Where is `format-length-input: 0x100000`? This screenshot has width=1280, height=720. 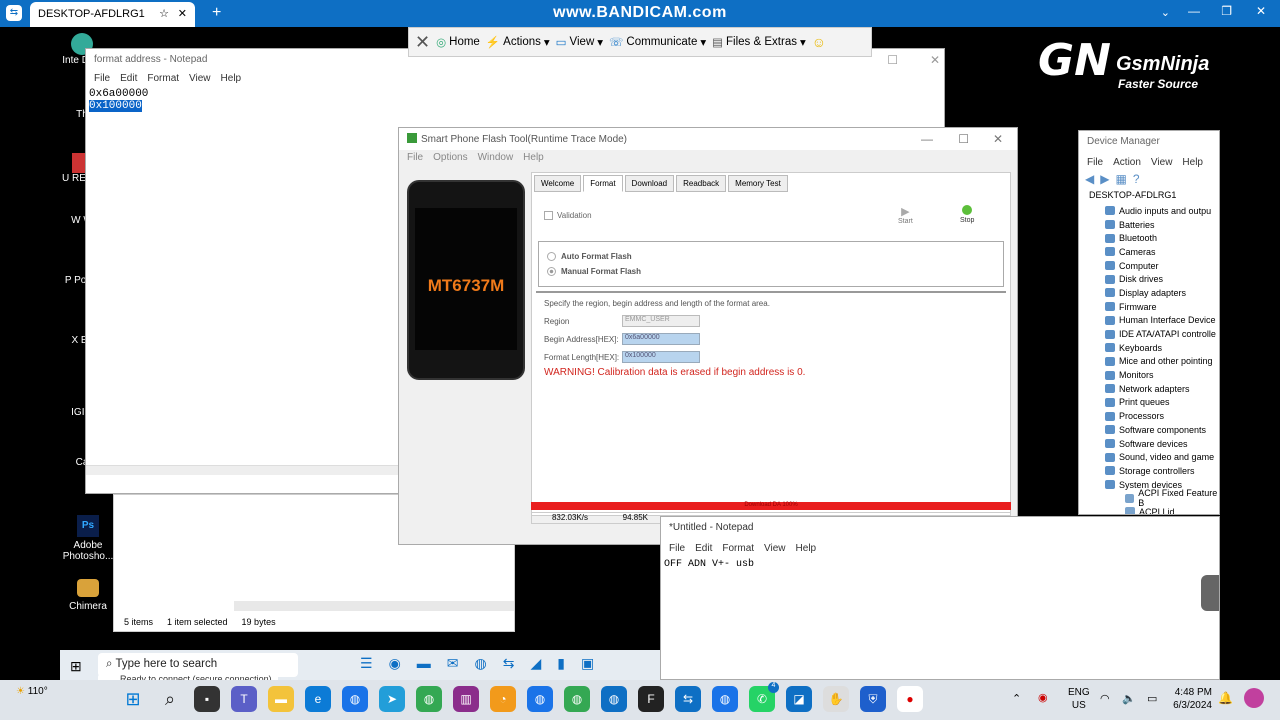
format-length-input: 0x100000 is located at coordinates (661, 357).